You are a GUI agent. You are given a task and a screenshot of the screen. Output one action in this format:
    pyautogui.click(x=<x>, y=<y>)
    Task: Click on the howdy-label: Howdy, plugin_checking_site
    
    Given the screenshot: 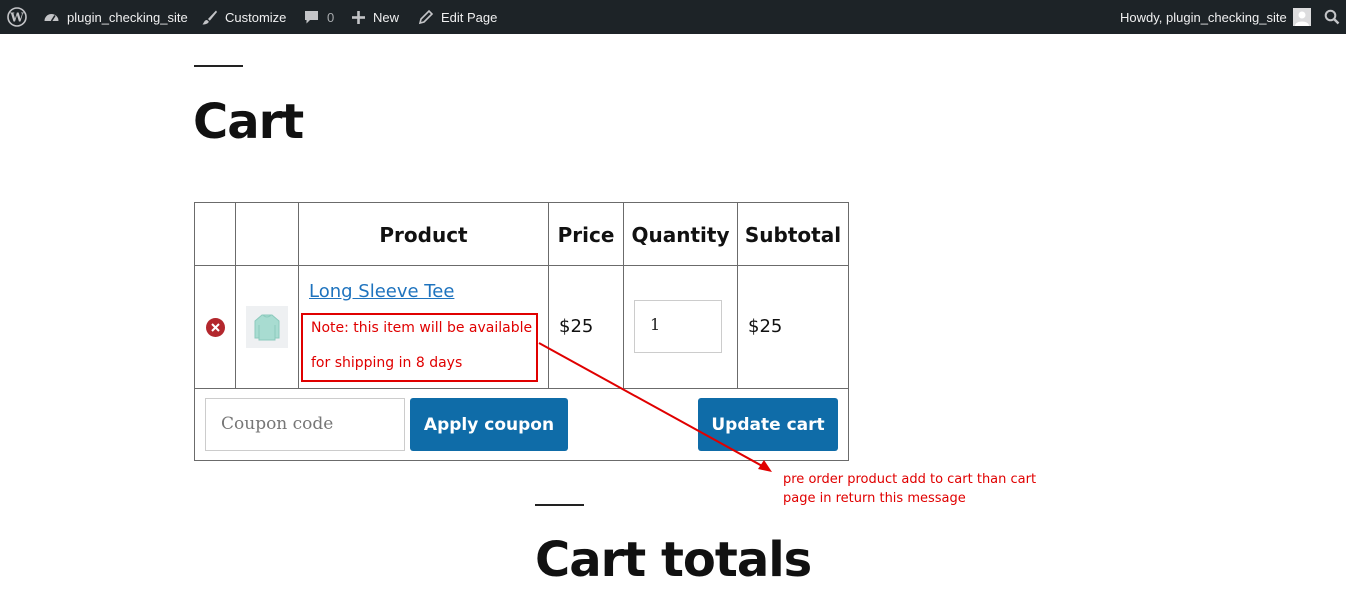 What is the action you would take?
    pyautogui.click(x=1203, y=17)
    